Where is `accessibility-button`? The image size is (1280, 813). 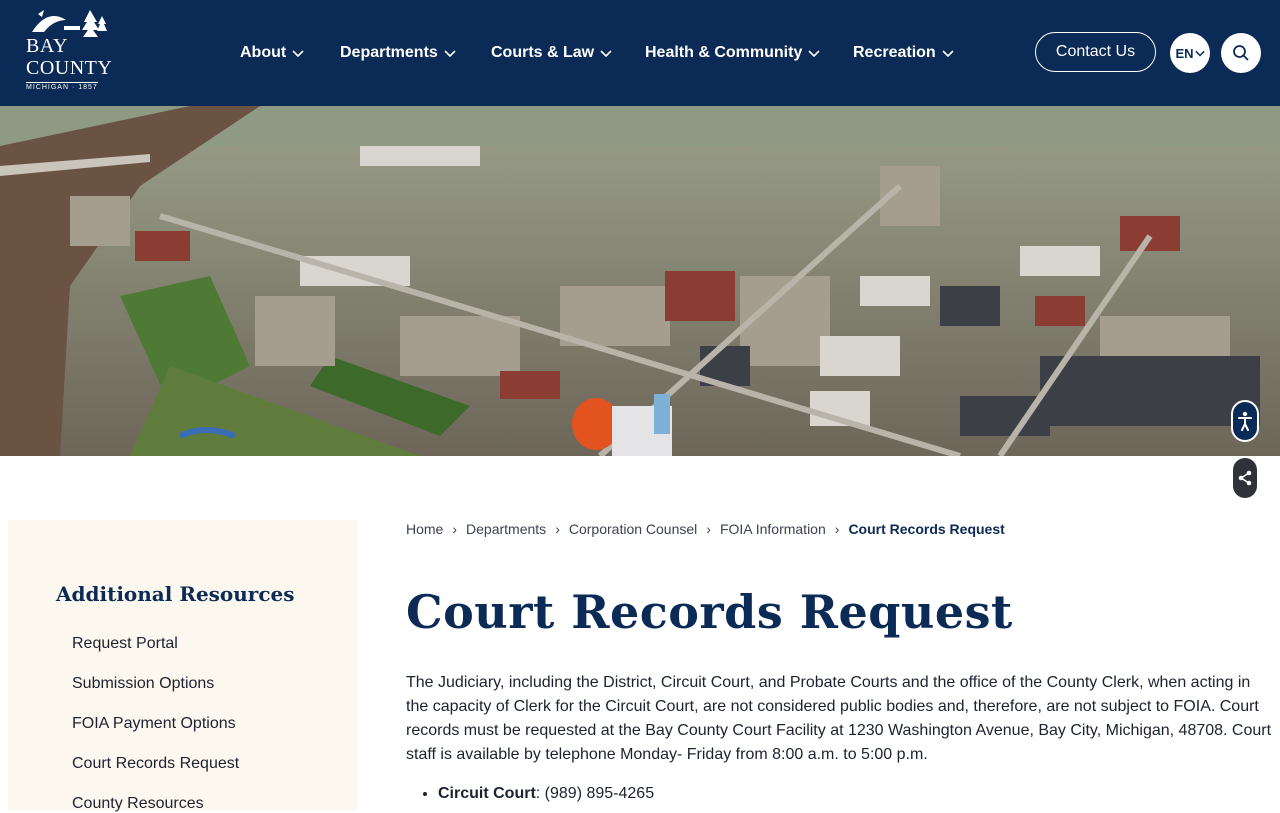 accessibility-button is located at coordinates (1245, 421).